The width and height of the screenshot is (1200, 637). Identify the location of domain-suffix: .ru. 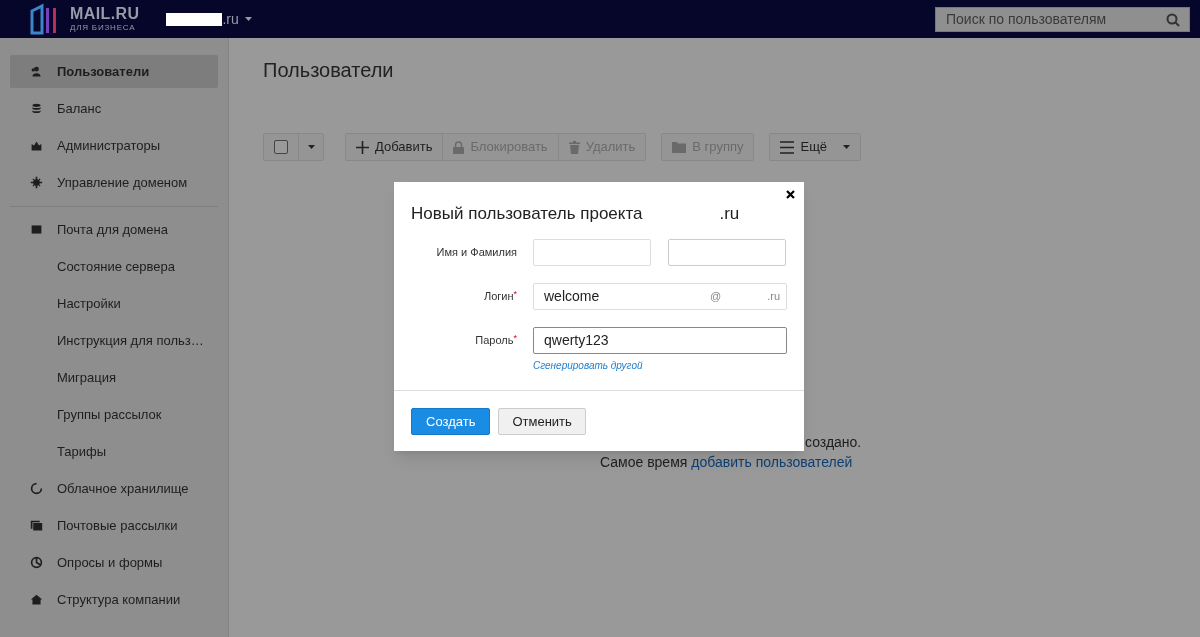
(773, 297).